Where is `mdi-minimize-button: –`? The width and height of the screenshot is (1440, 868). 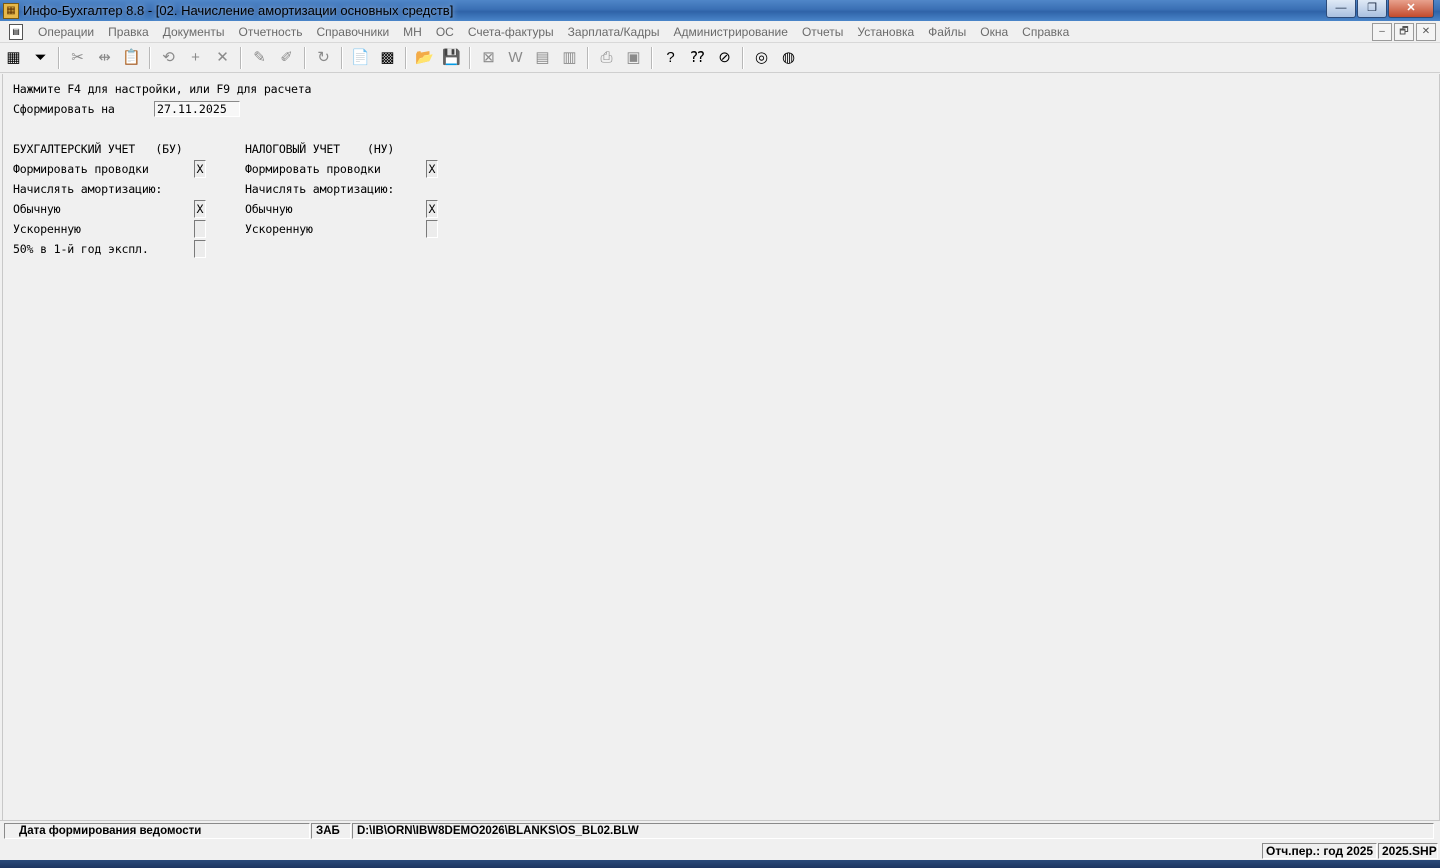
mdi-minimize-button: – is located at coordinates (1382, 32).